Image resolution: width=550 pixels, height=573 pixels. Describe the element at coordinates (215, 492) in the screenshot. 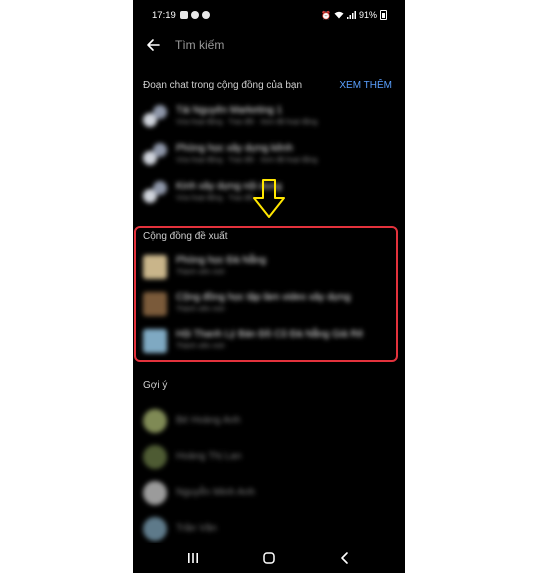

I see `suggestion-name: Nguyễn Minh Anh` at that location.